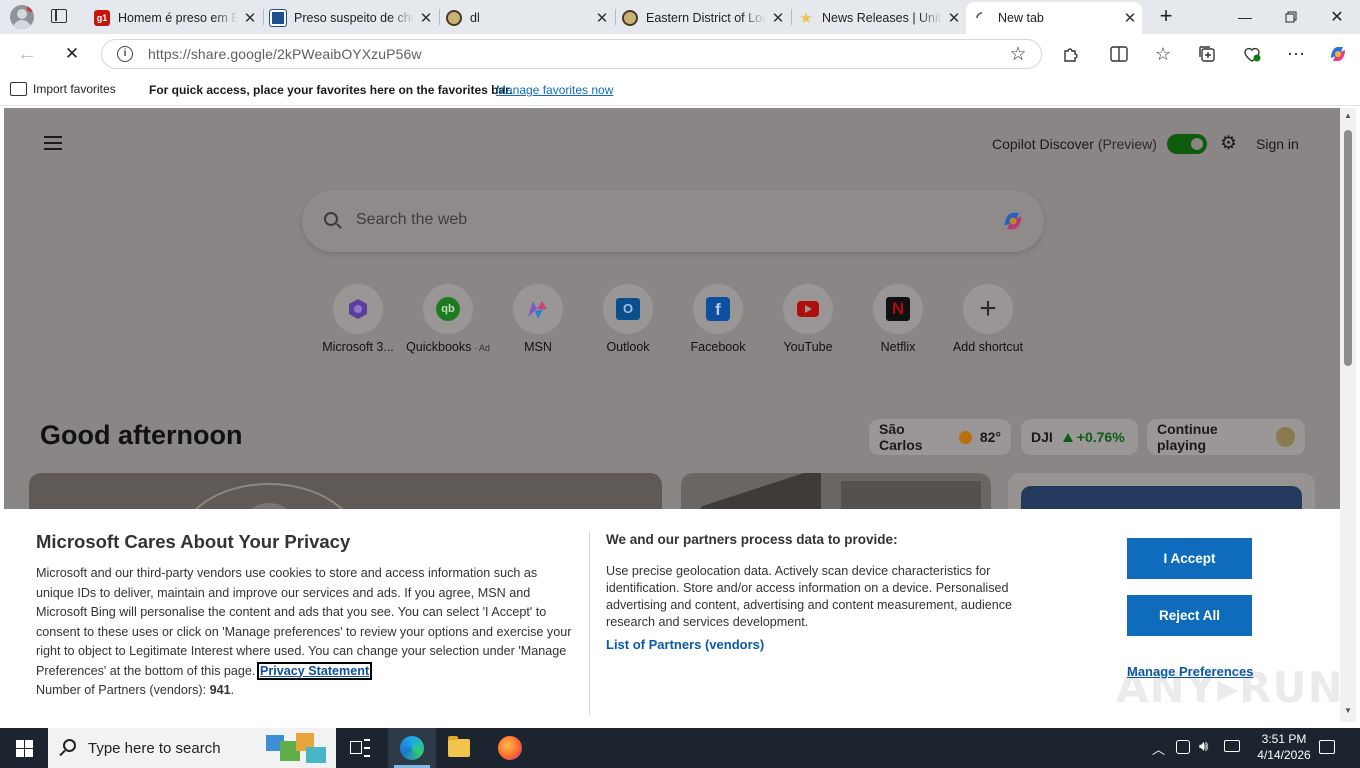 Image resolution: width=1360 pixels, height=768 pixels. I want to click on page-scrollbar: ▲ ▼, so click(1348, 415).